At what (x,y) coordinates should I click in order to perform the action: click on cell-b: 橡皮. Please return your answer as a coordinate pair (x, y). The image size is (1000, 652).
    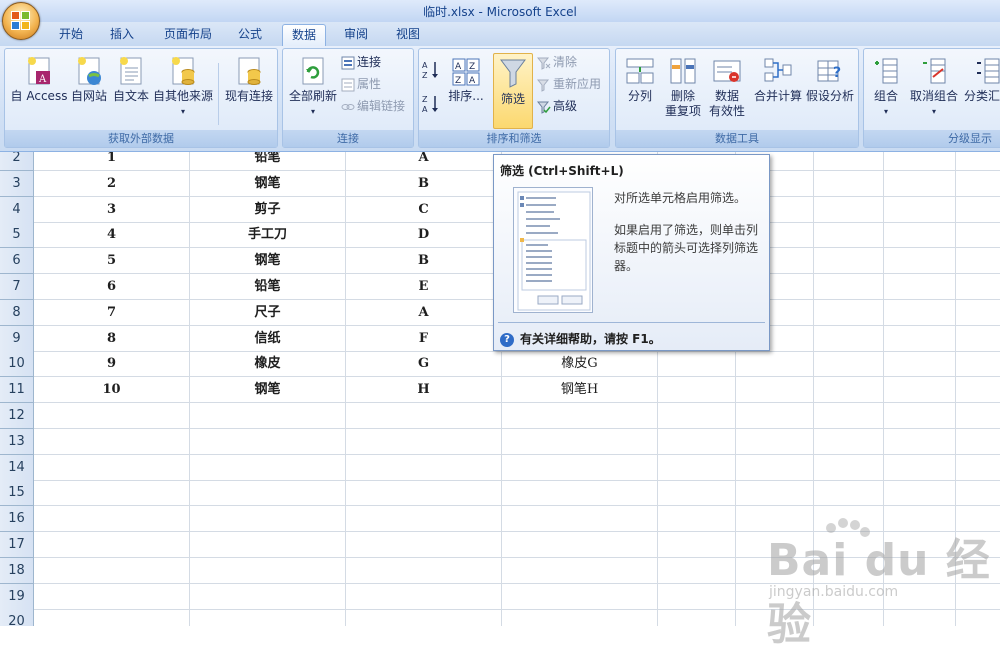
    Looking at the image, I should click on (268, 364).